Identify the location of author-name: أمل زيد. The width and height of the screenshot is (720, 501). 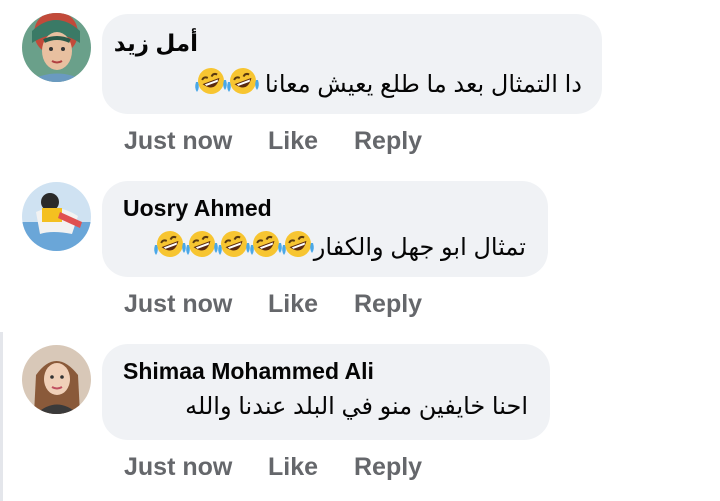
(156, 43).